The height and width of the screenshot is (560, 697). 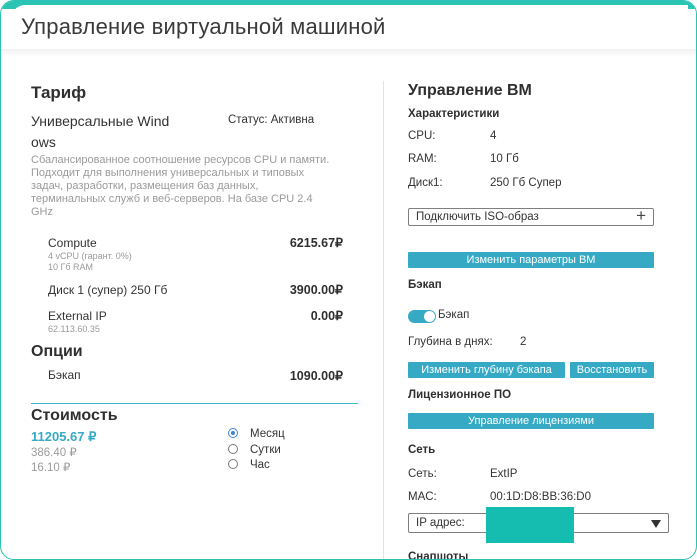 What do you see at coordinates (57, 351) in the screenshot?
I see `options-heading: Опции` at bounding box center [57, 351].